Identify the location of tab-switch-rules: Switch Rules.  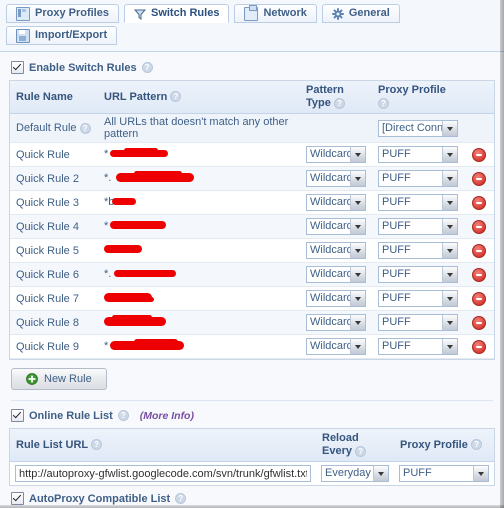
(176, 13).